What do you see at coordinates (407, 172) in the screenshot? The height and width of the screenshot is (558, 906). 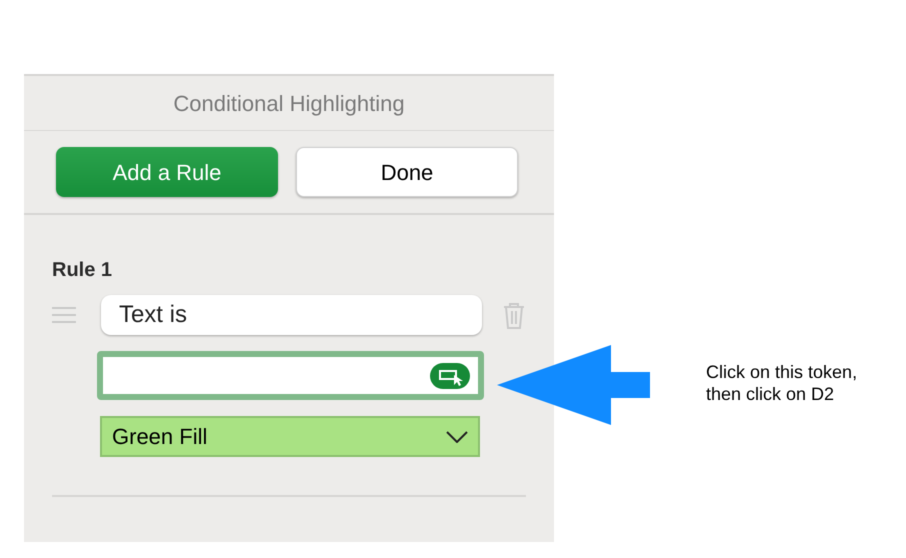 I see `done-button: Done` at bounding box center [407, 172].